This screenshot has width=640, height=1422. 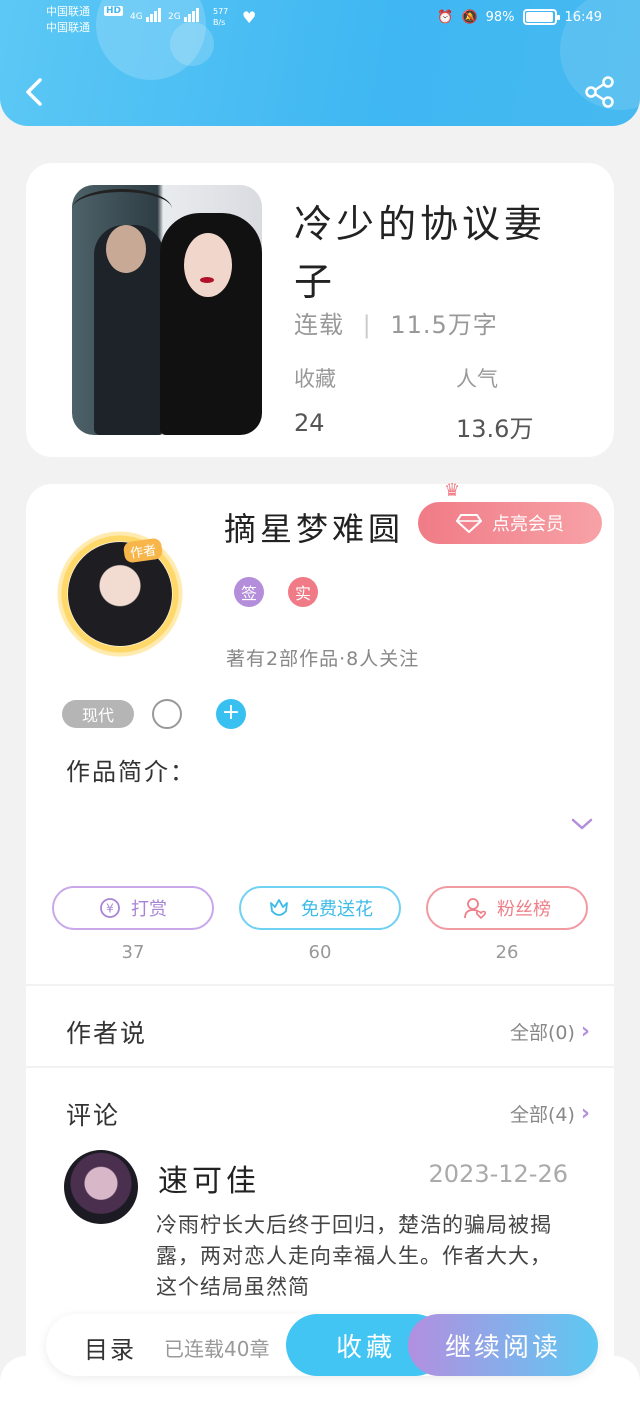 I want to click on fans-count: 26, so click(x=507, y=952).